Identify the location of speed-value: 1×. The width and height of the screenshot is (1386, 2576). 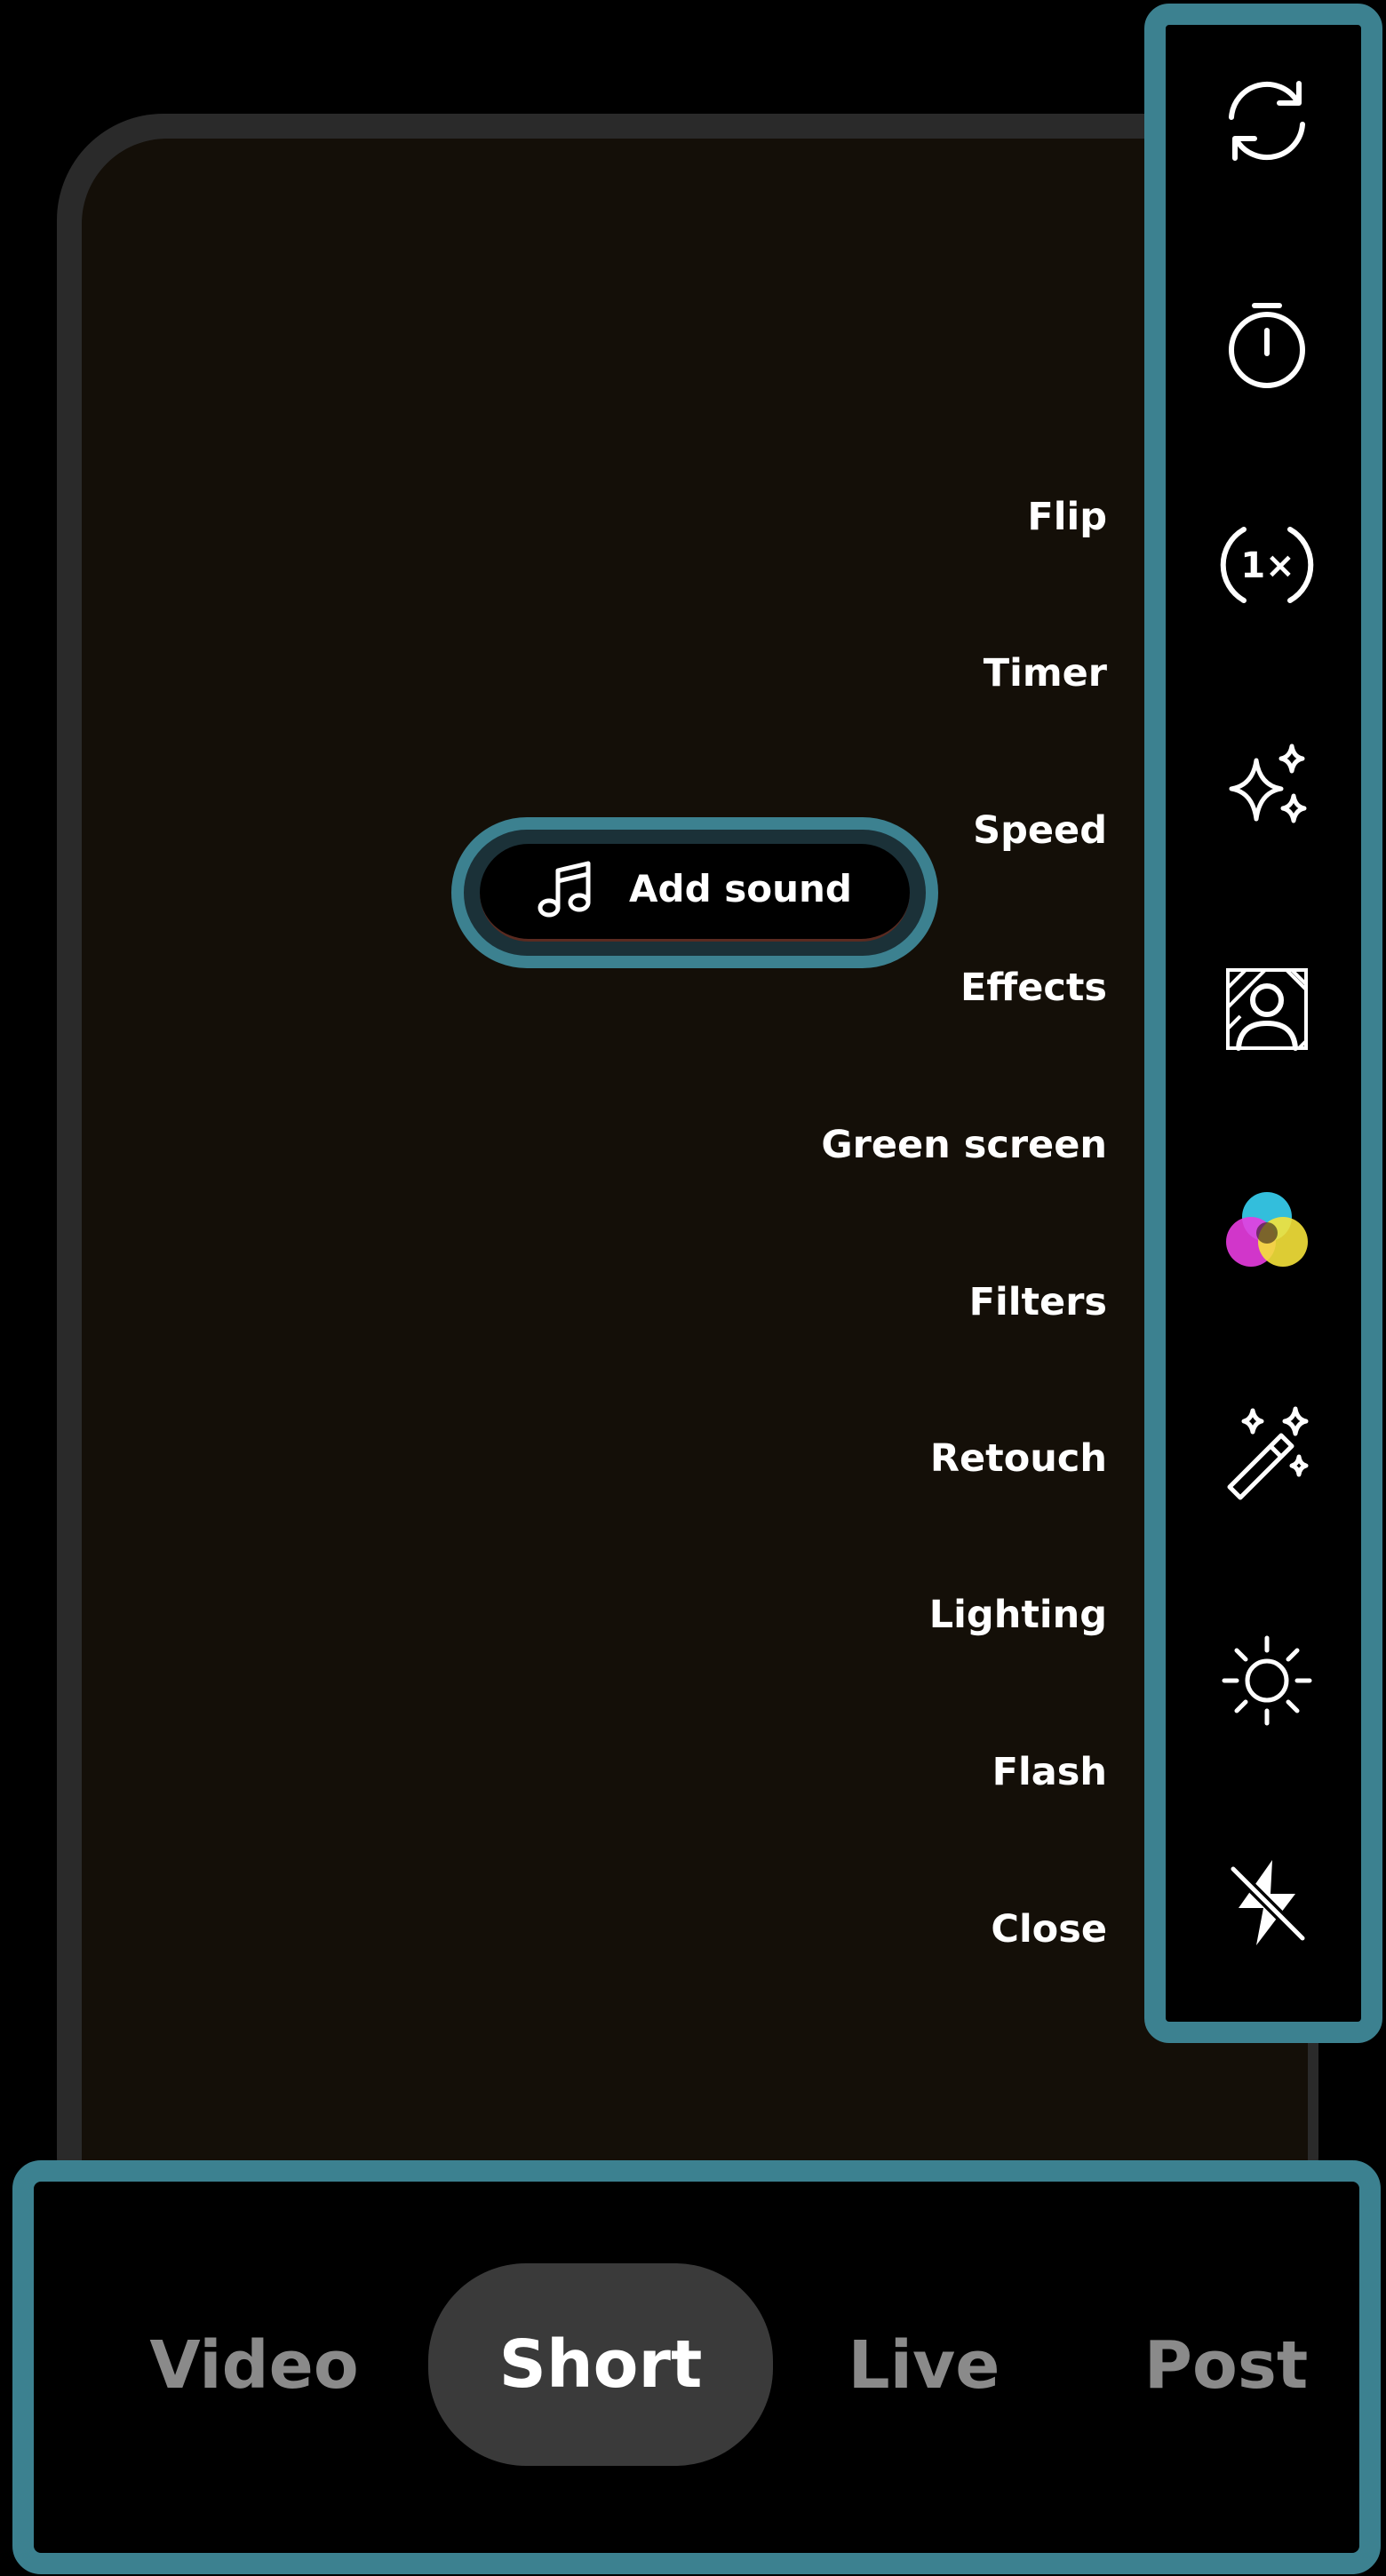
(1267, 565).